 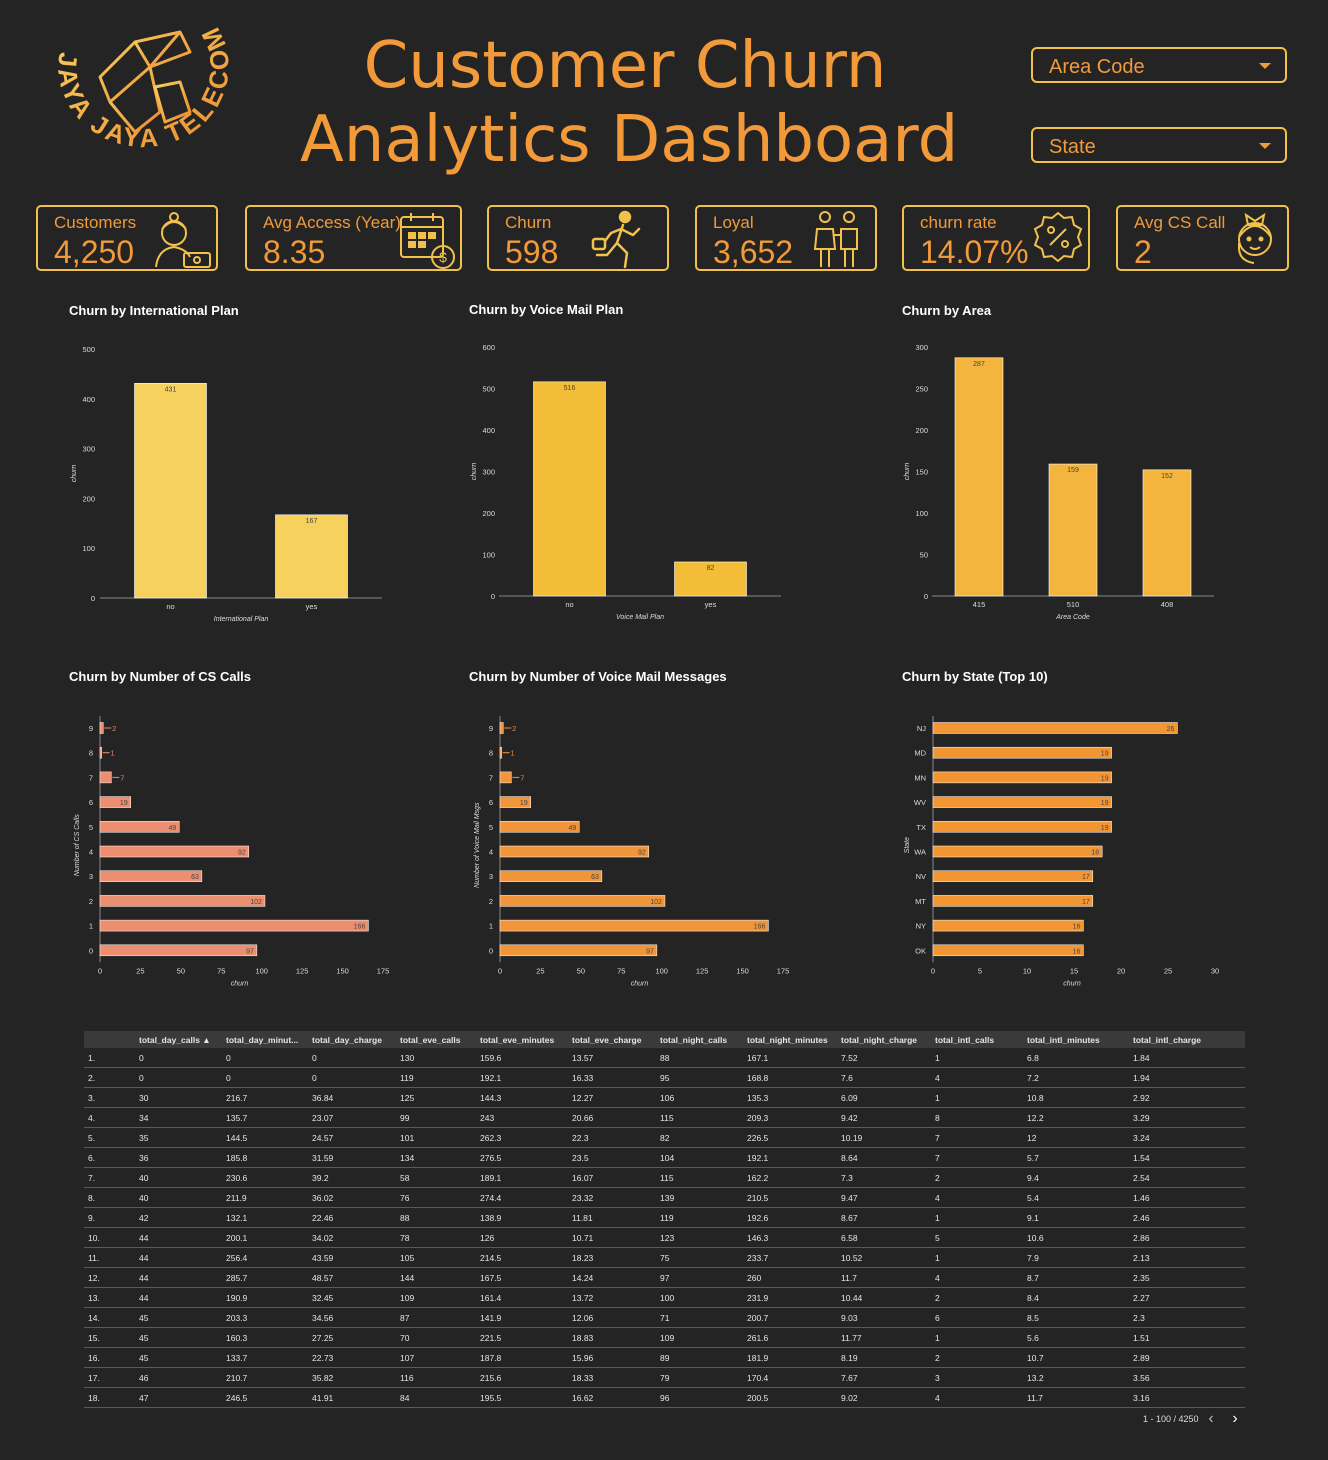 I want to click on table-cell: 214.5, so click(x=522, y=1257).